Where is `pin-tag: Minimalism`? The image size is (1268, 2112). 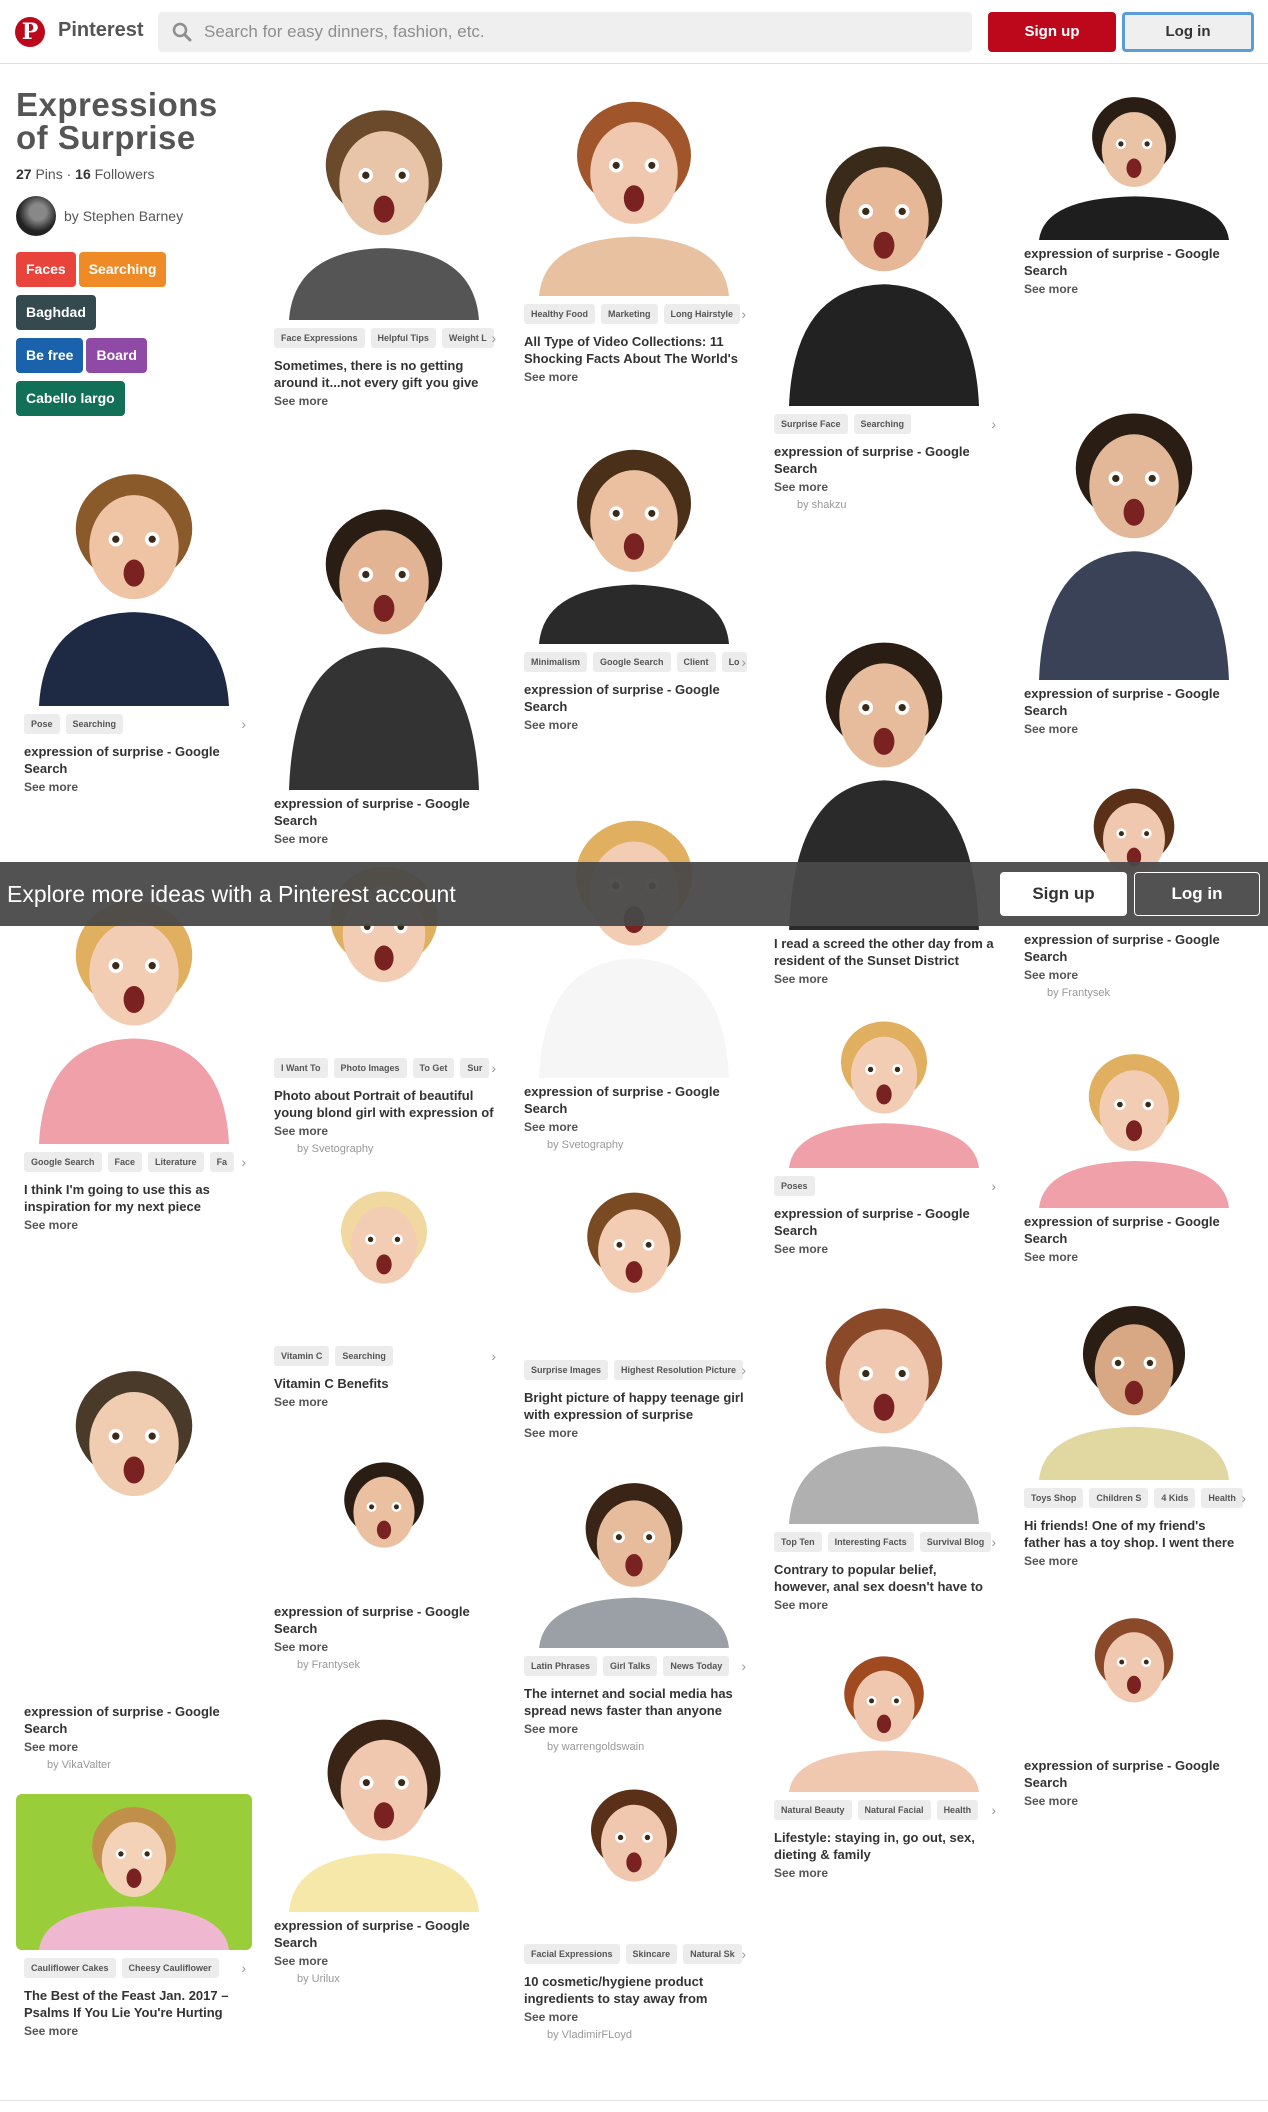
pin-tag: Minimalism is located at coordinates (556, 662).